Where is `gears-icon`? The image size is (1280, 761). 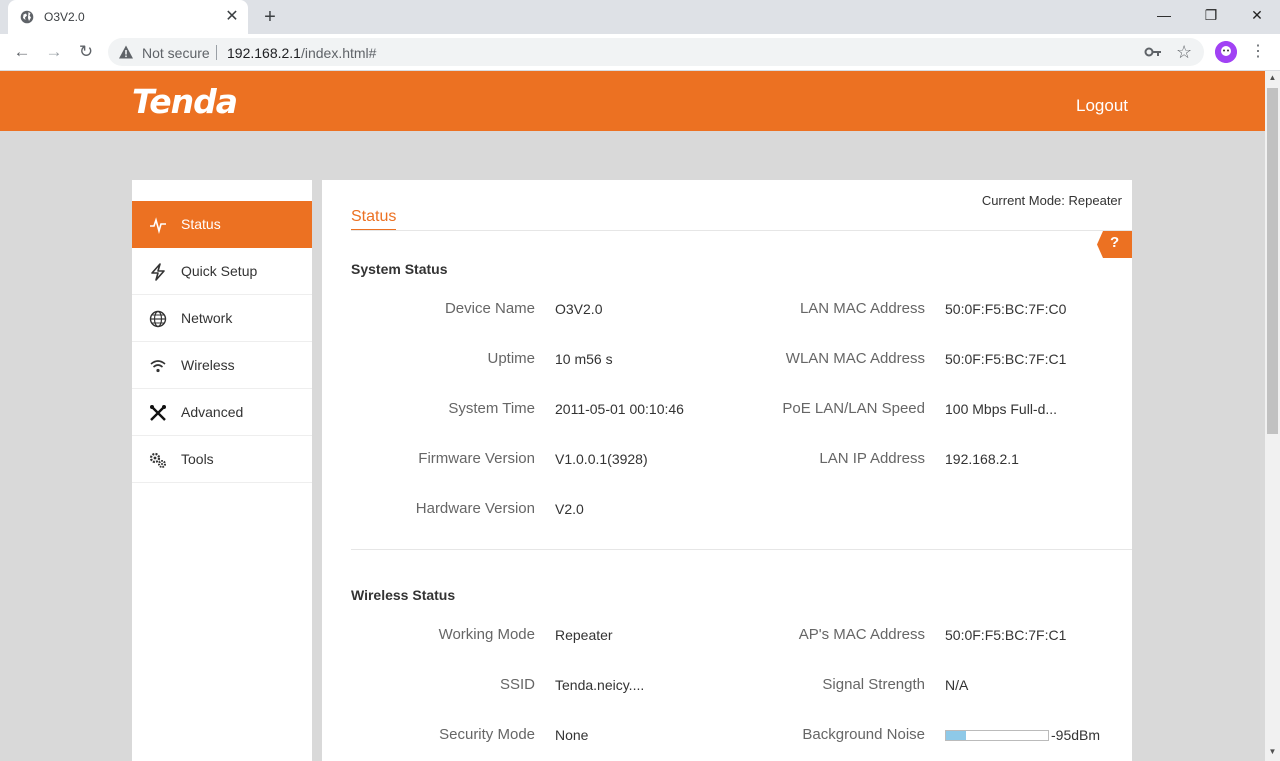 gears-icon is located at coordinates (157, 460).